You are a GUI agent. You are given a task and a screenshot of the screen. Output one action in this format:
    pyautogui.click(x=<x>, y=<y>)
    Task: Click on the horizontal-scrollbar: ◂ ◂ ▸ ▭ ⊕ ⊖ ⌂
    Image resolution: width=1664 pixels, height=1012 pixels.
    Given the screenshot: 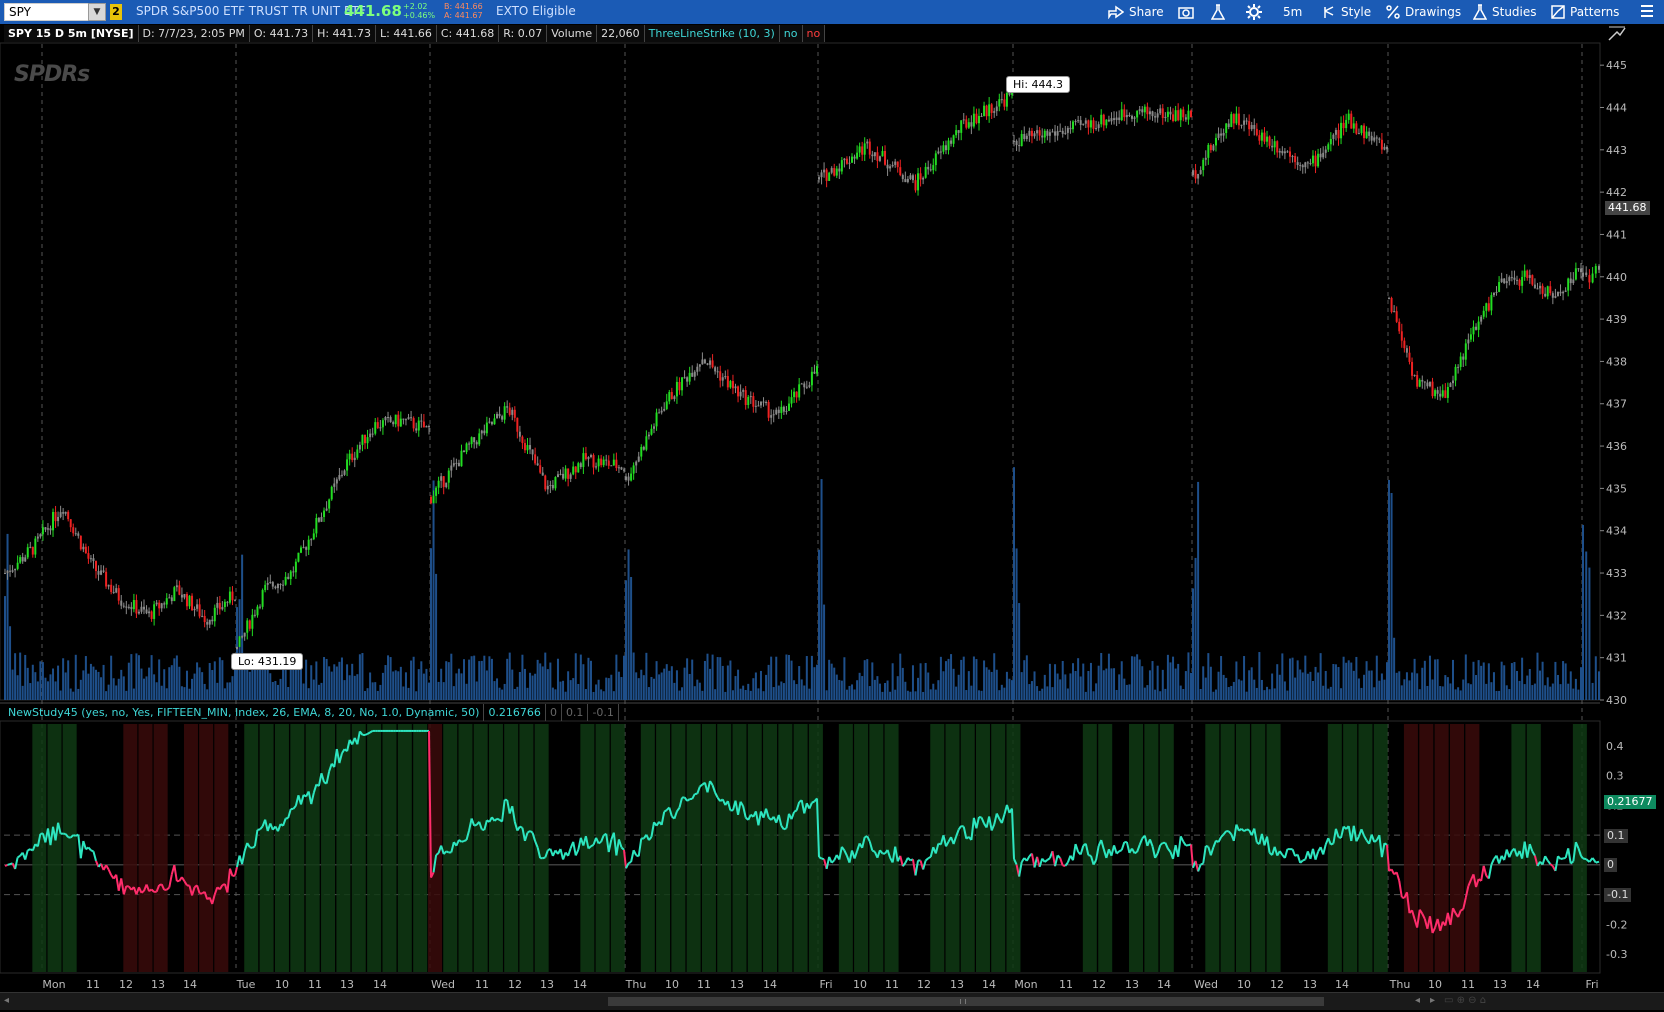 What is the action you would take?
    pyautogui.click(x=832, y=1001)
    